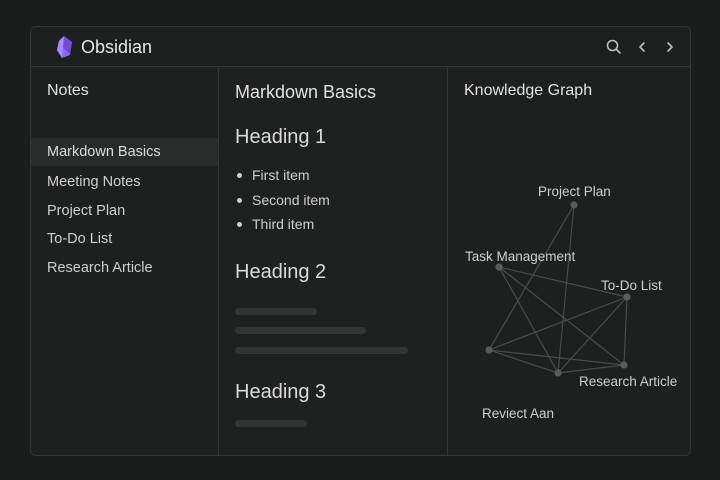  What do you see at coordinates (489, 350) in the screenshot?
I see `graph-node-left` at bounding box center [489, 350].